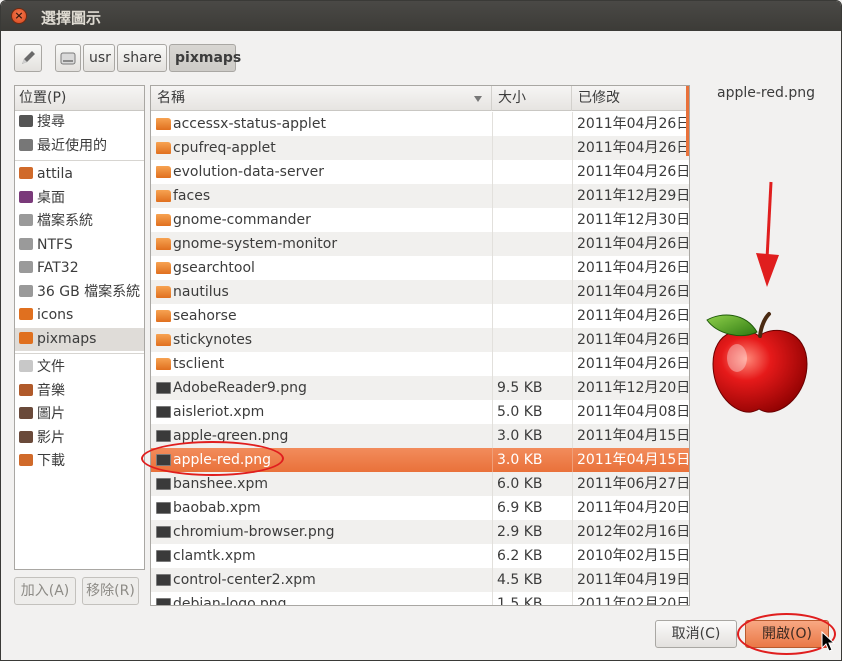 The height and width of the screenshot is (661, 842). What do you see at coordinates (242, 220) in the screenshot?
I see `file-name: gnome-commander` at bounding box center [242, 220].